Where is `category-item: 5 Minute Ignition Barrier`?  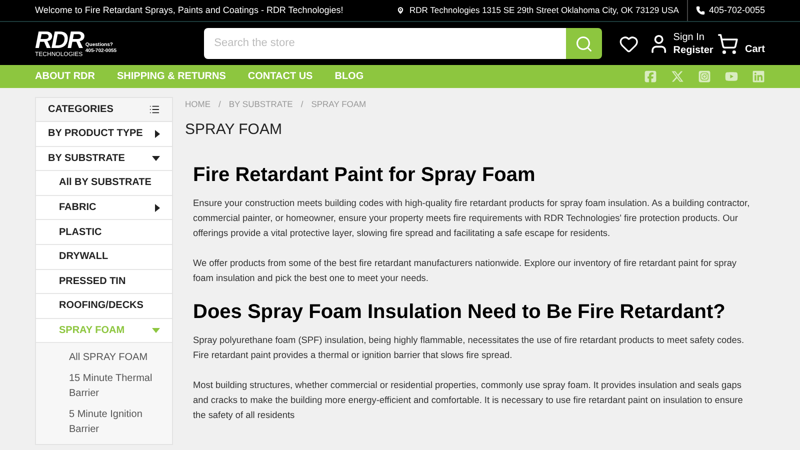
category-item: 5 Minute Ignition Barrier is located at coordinates (104, 422).